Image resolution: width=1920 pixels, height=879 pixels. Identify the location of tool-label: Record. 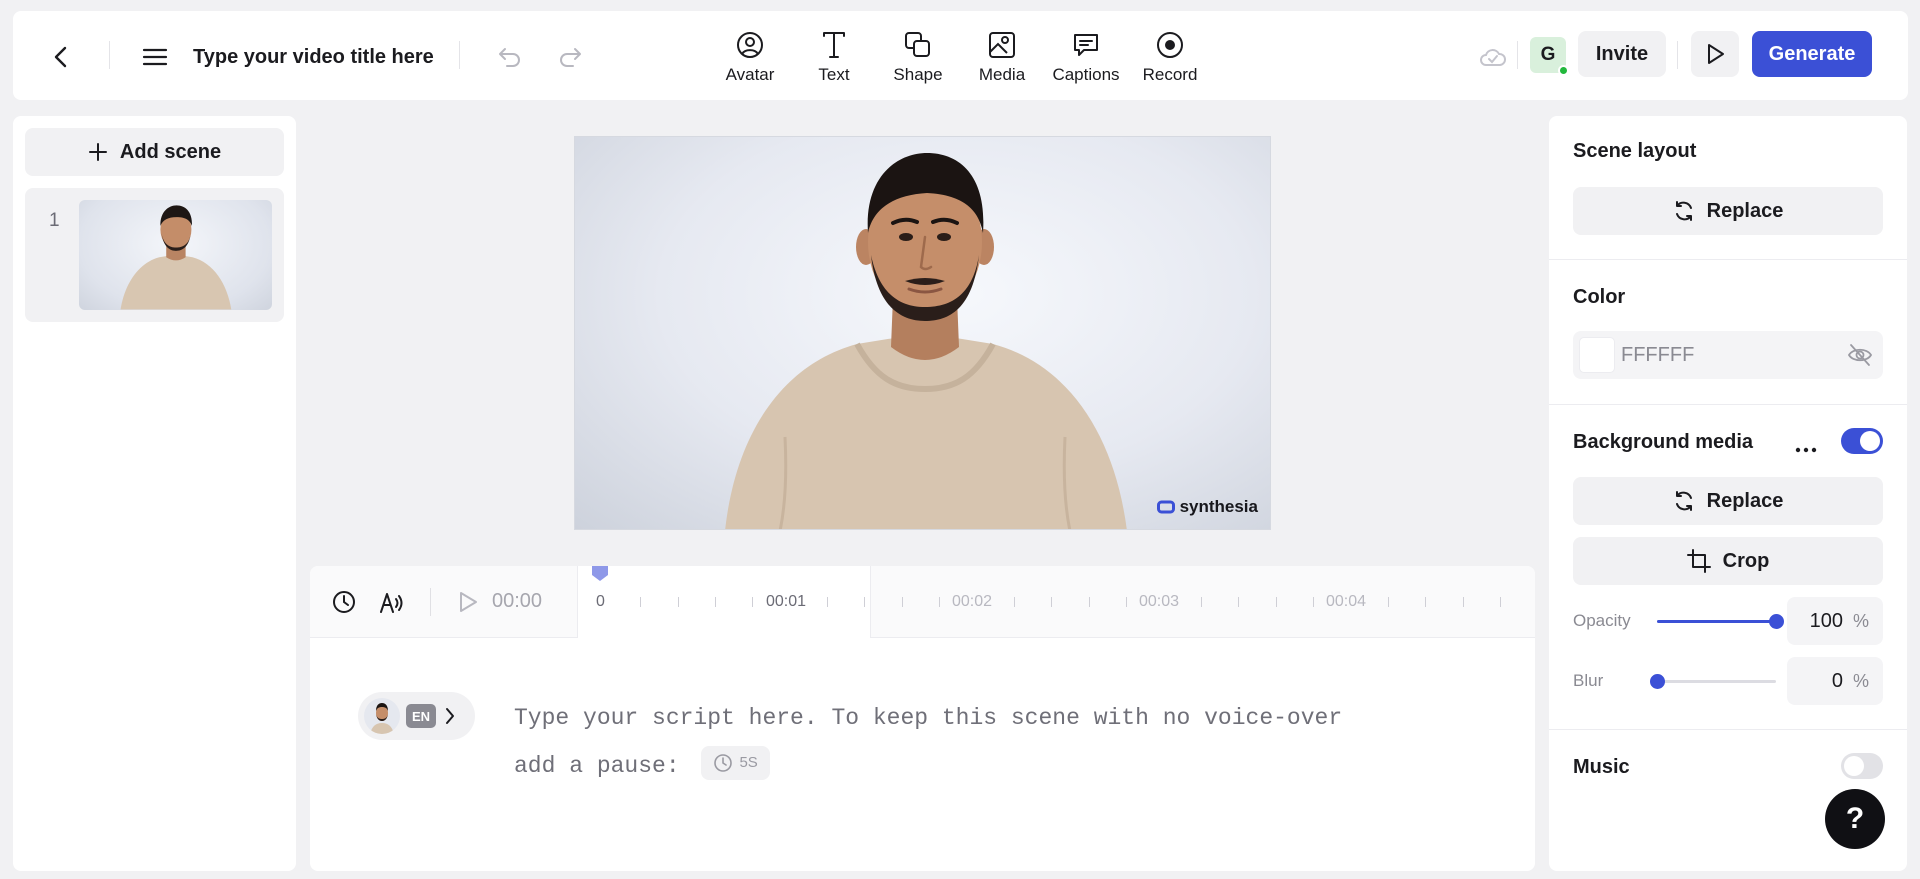
(1170, 74).